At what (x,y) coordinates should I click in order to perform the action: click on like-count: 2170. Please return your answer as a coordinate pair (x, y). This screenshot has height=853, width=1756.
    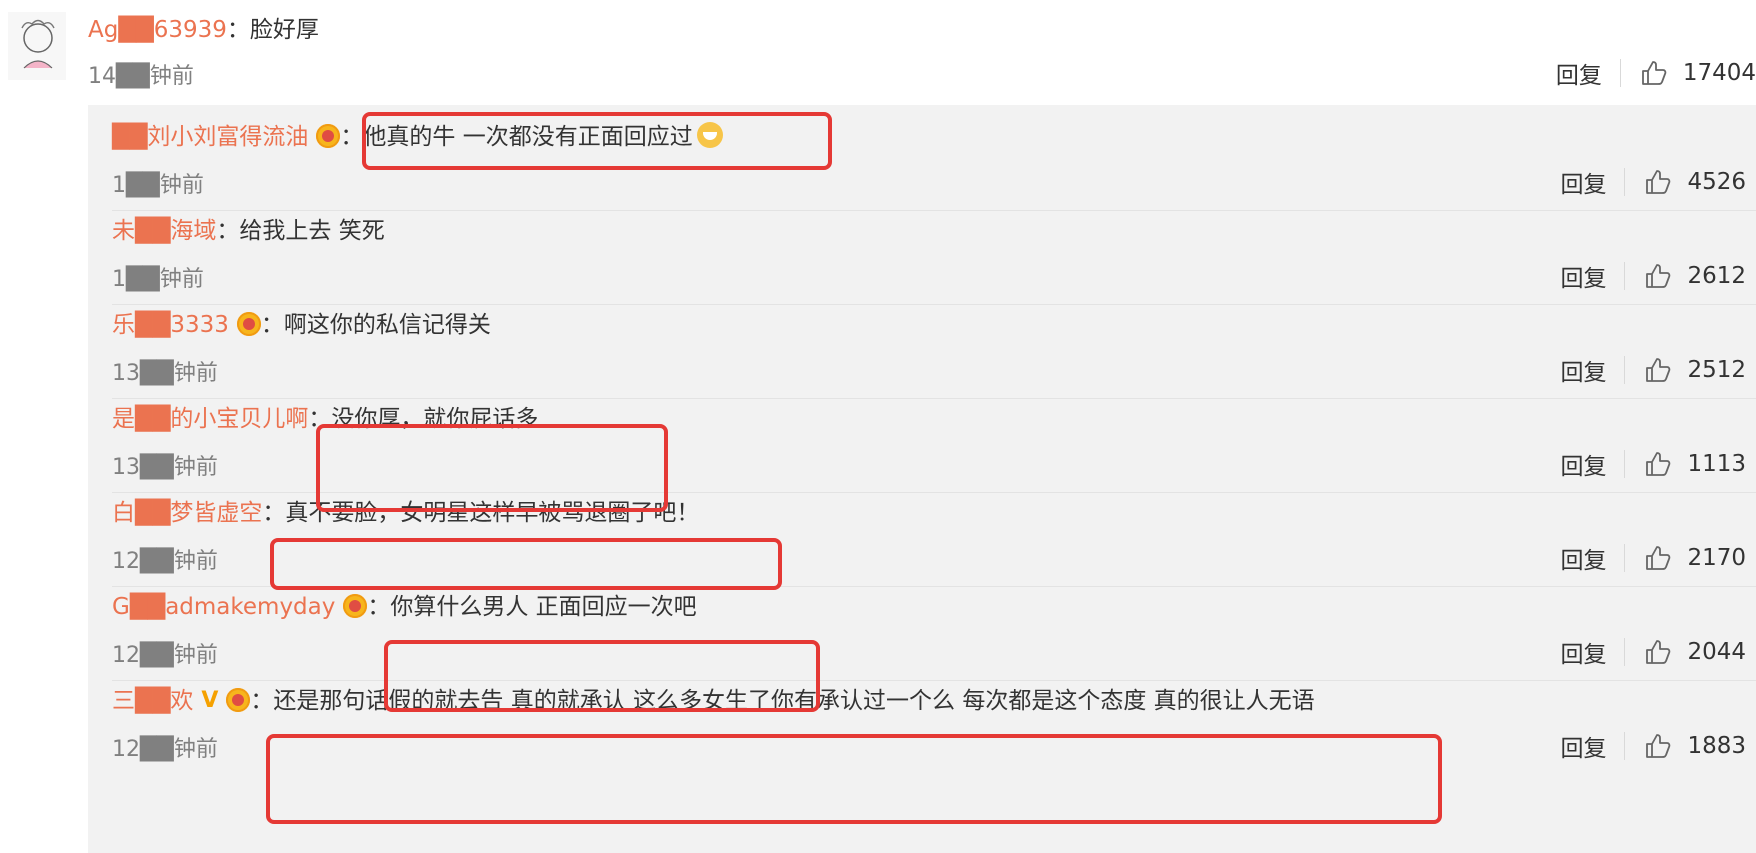
    Looking at the image, I should click on (1716, 558).